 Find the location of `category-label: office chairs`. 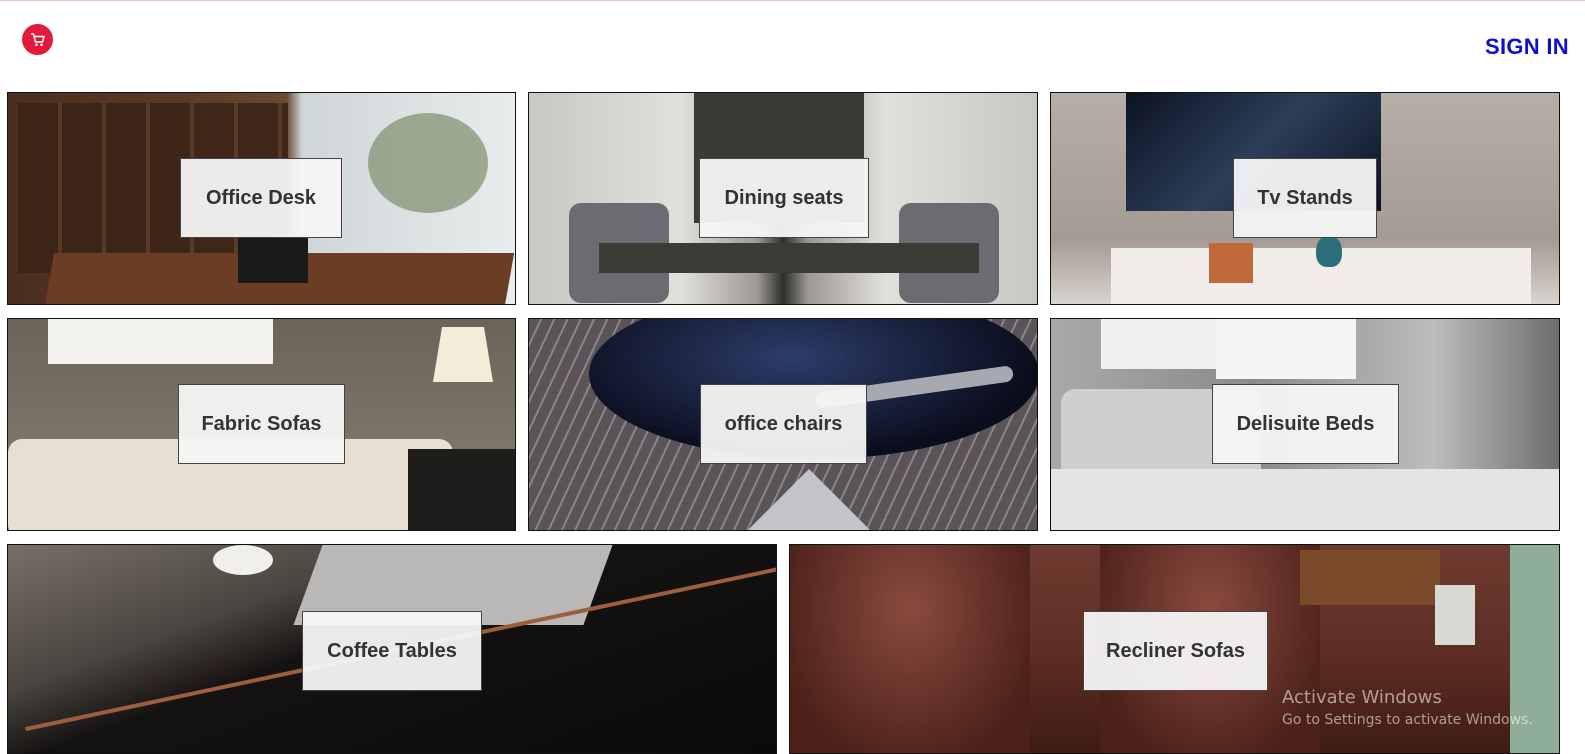

category-label: office chairs is located at coordinates (783, 424).